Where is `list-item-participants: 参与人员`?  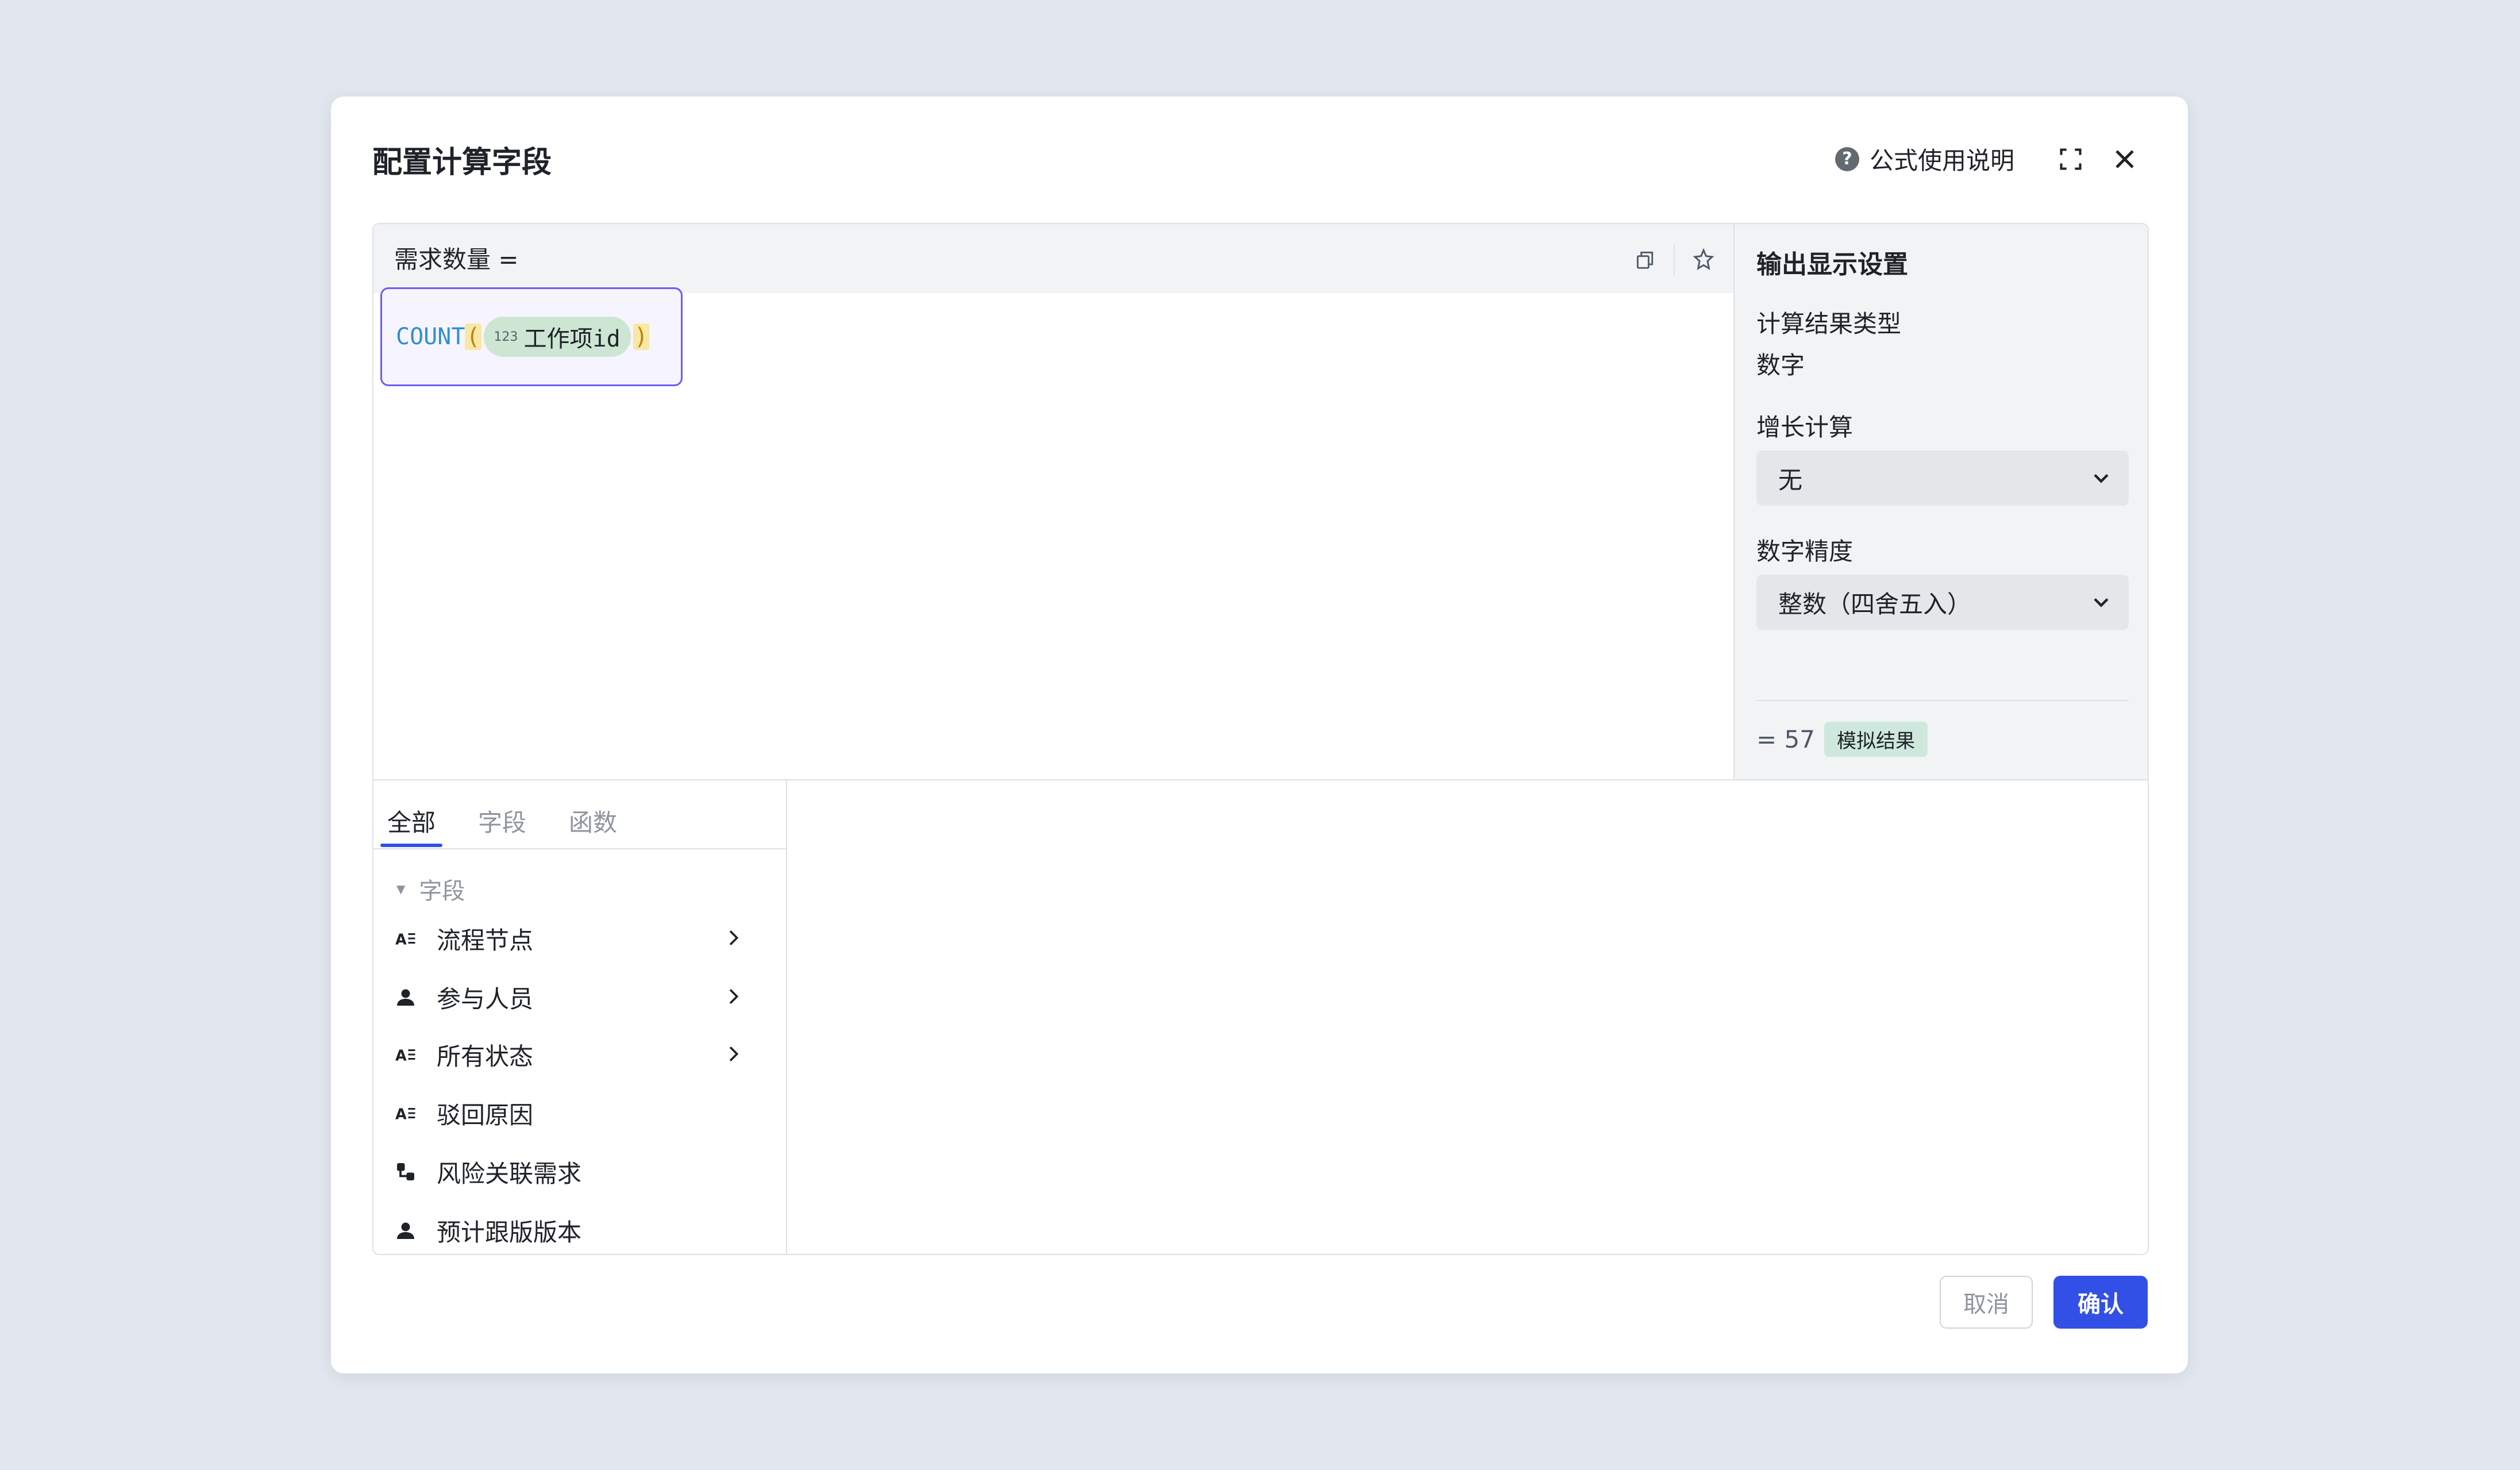 list-item-participants: 参与人员 is located at coordinates (581, 997).